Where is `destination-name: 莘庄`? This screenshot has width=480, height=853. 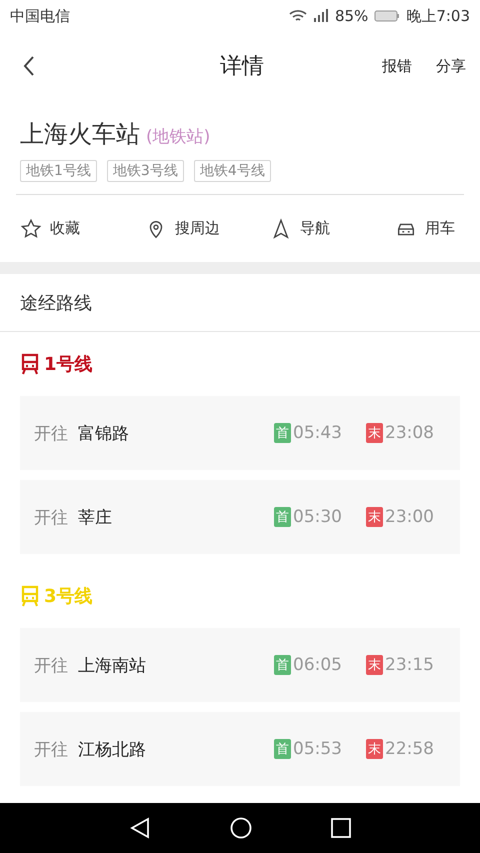
destination-name: 莘庄 is located at coordinates (95, 517).